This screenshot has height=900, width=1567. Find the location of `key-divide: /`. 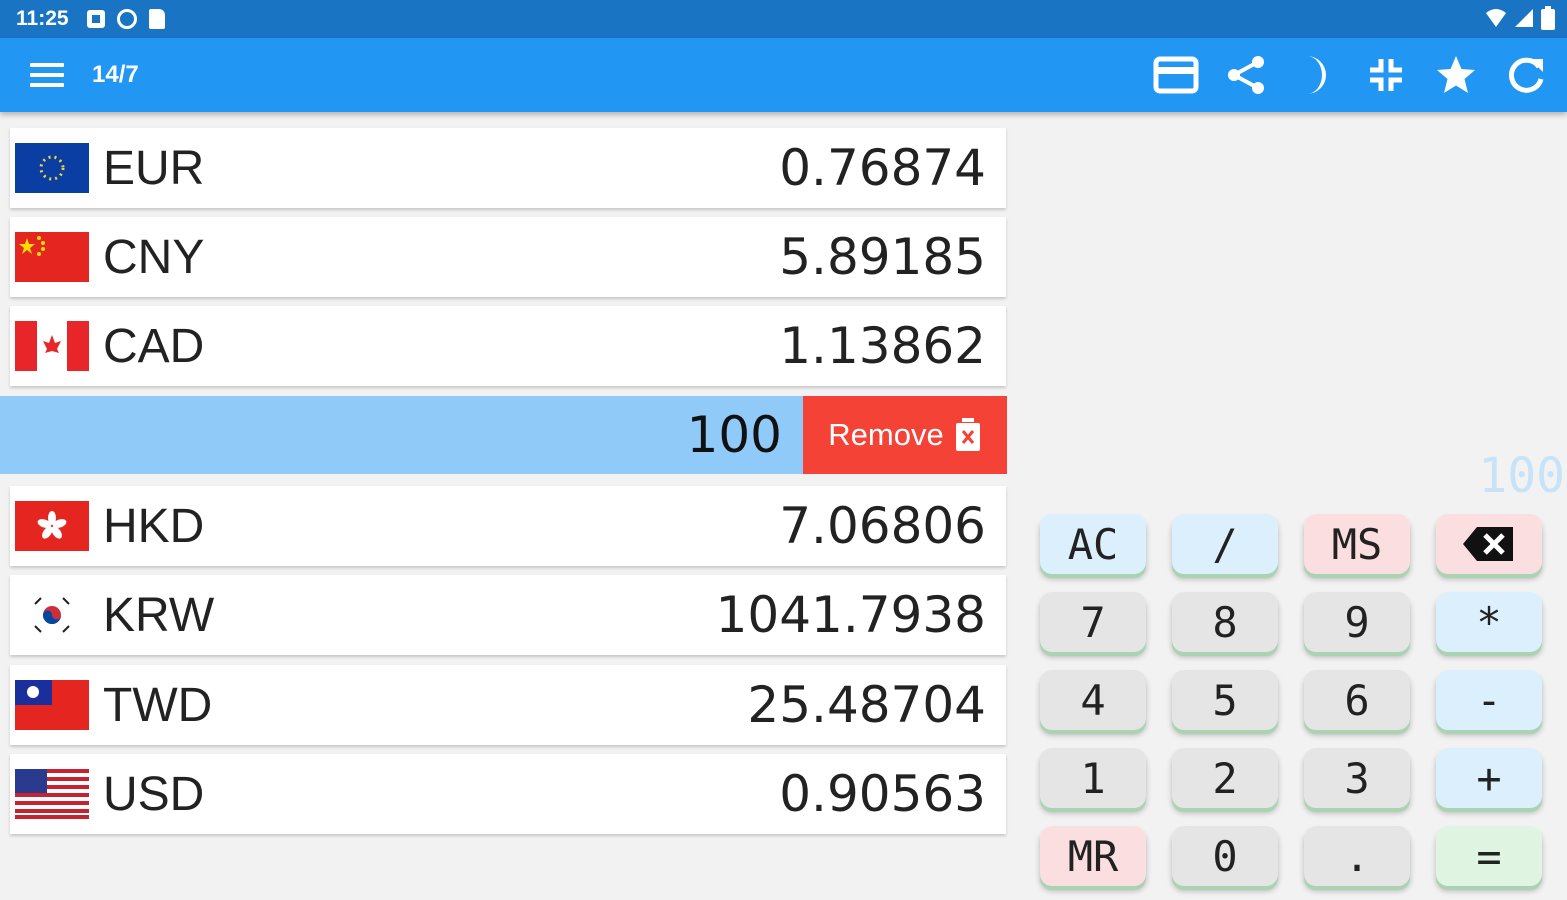

key-divide: / is located at coordinates (1225, 544).